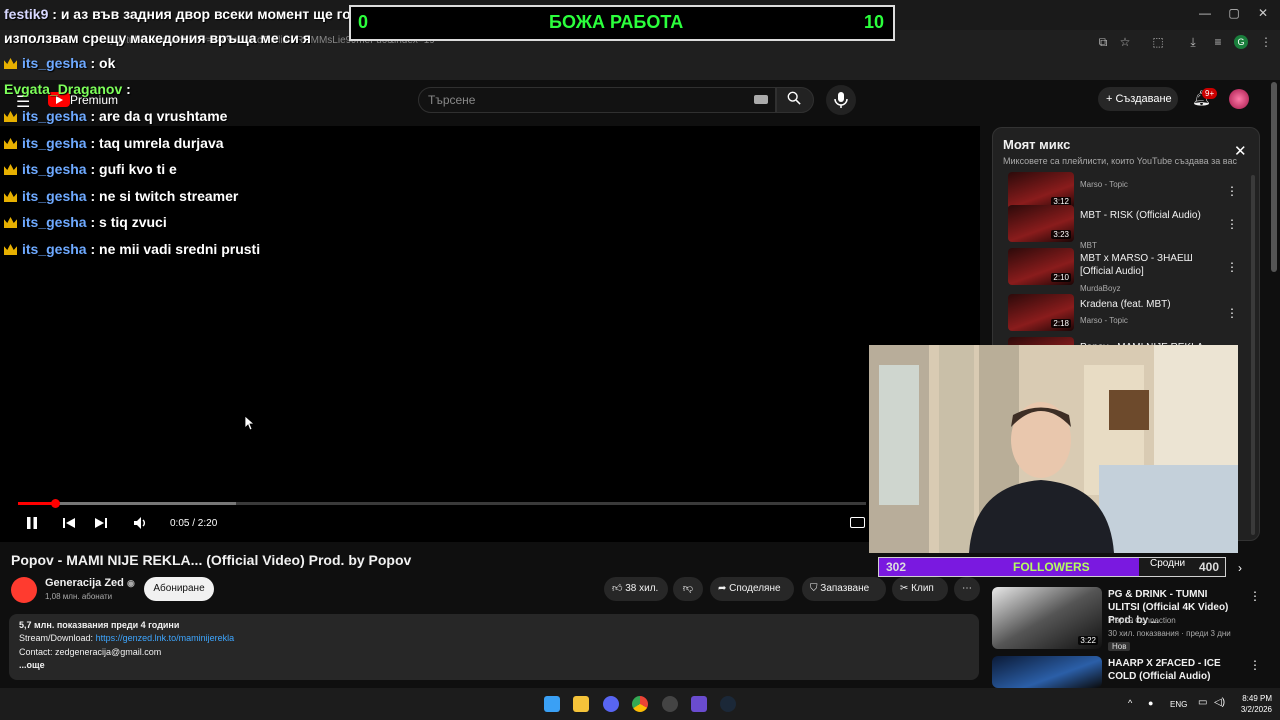 The height and width of the screenshot is (720, 1280). What do you see at coordinates (857, 522) in the screenshot?
I see `subtitles-icon` at bounding box center [857, 522].